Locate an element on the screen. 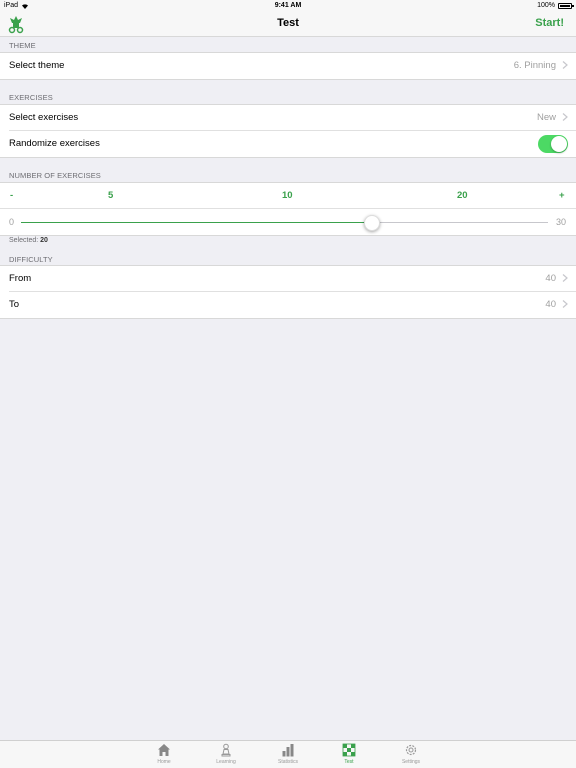 Image resolution: width=576 pixels, height=768 pixels. select-theme-label: Select theme is located at coordinates (37, 65).